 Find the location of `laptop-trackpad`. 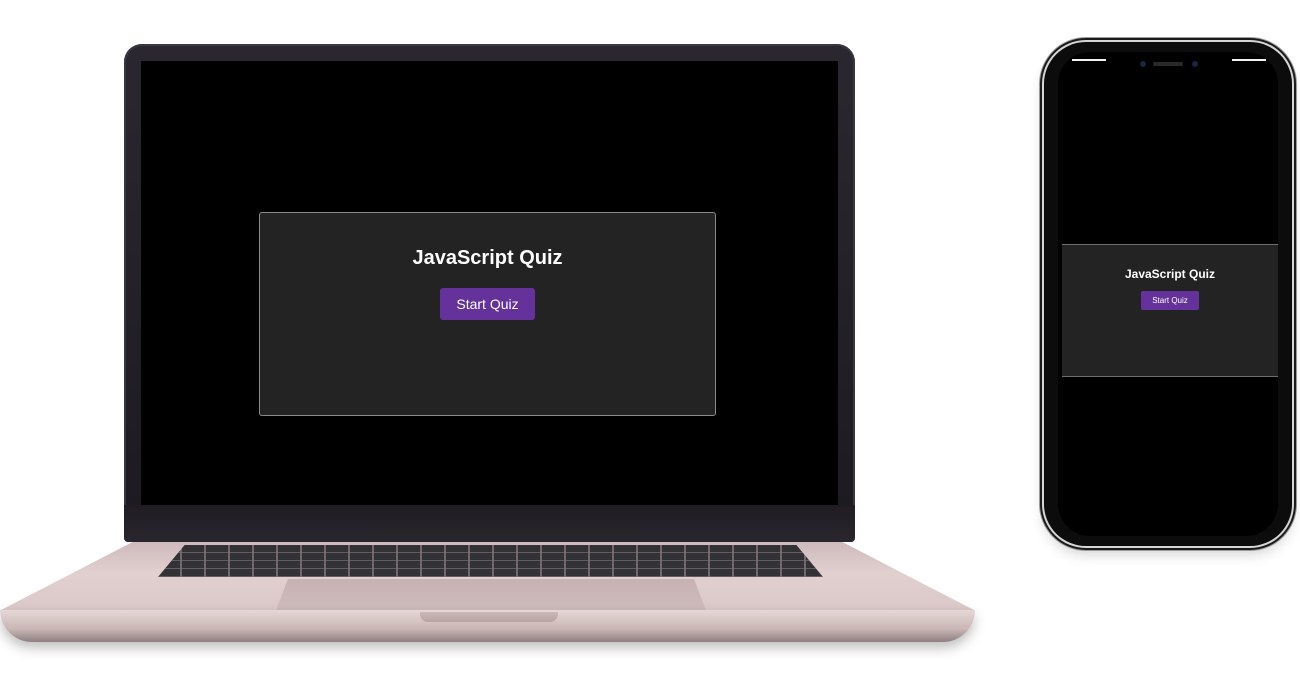

laptop-trackpad is located at coordinates (491, 596).